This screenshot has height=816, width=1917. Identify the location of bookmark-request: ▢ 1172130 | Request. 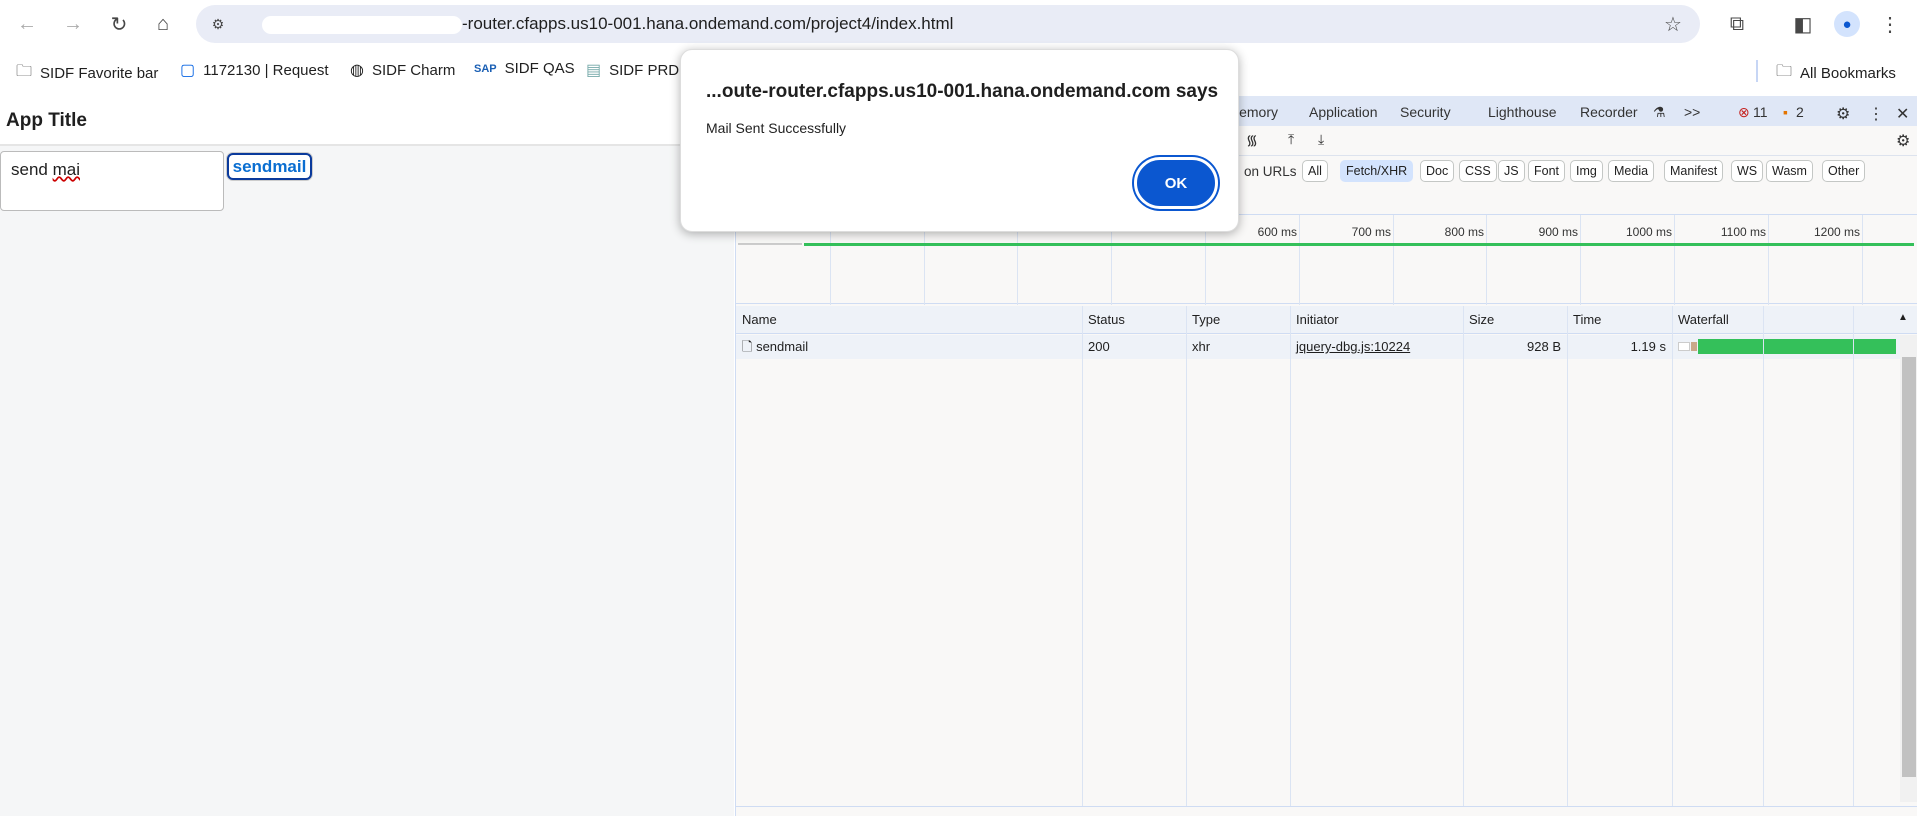
(254, 70).